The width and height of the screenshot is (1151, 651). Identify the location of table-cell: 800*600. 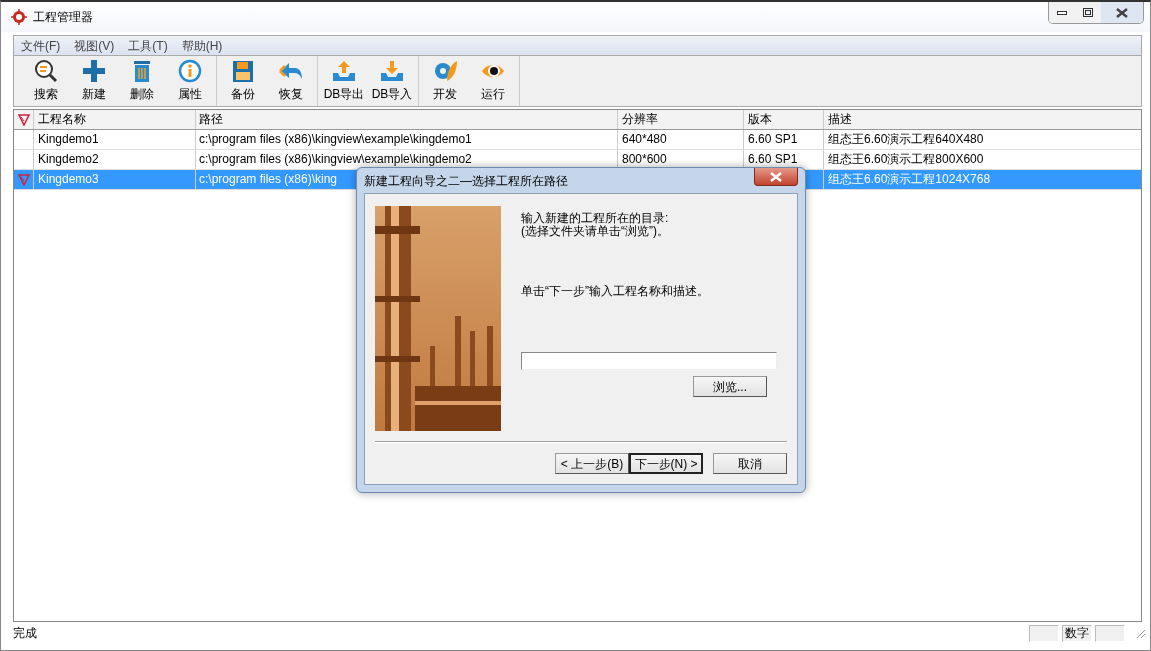
(644, 159).